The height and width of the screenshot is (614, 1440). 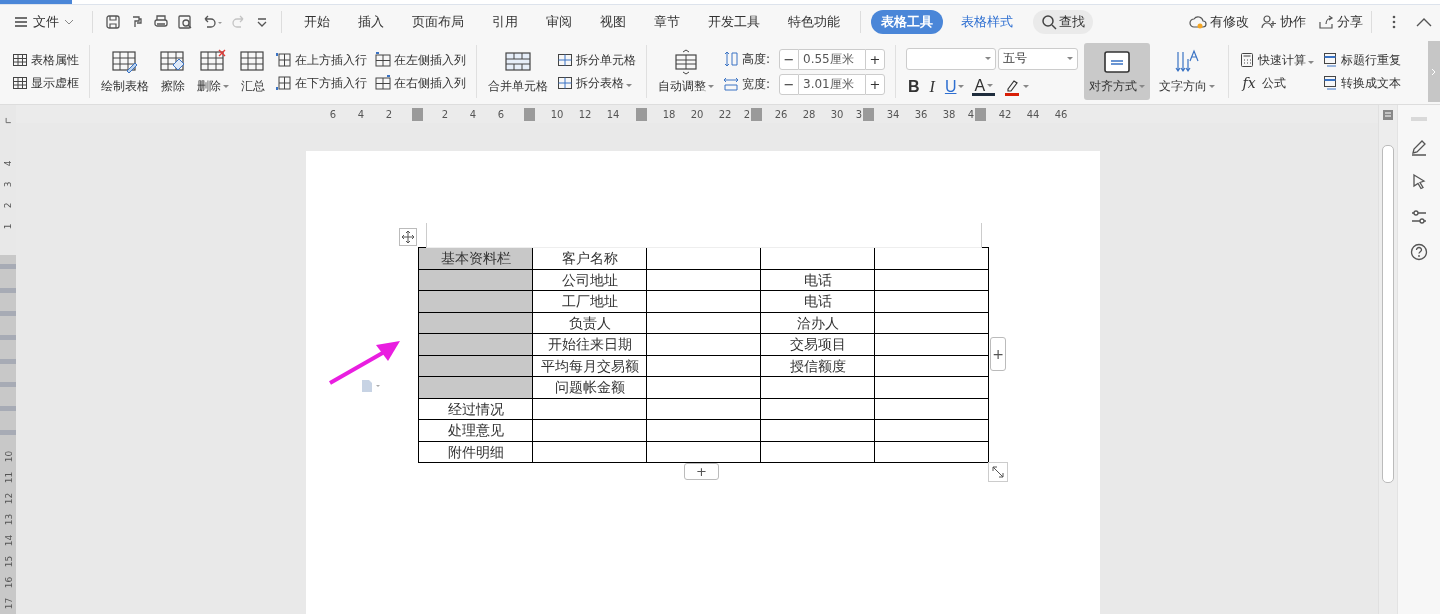 What do you see at coordinates (1330, 83) in the screenshot?
I see `convert-icon` at bounding box center [1330, 83].